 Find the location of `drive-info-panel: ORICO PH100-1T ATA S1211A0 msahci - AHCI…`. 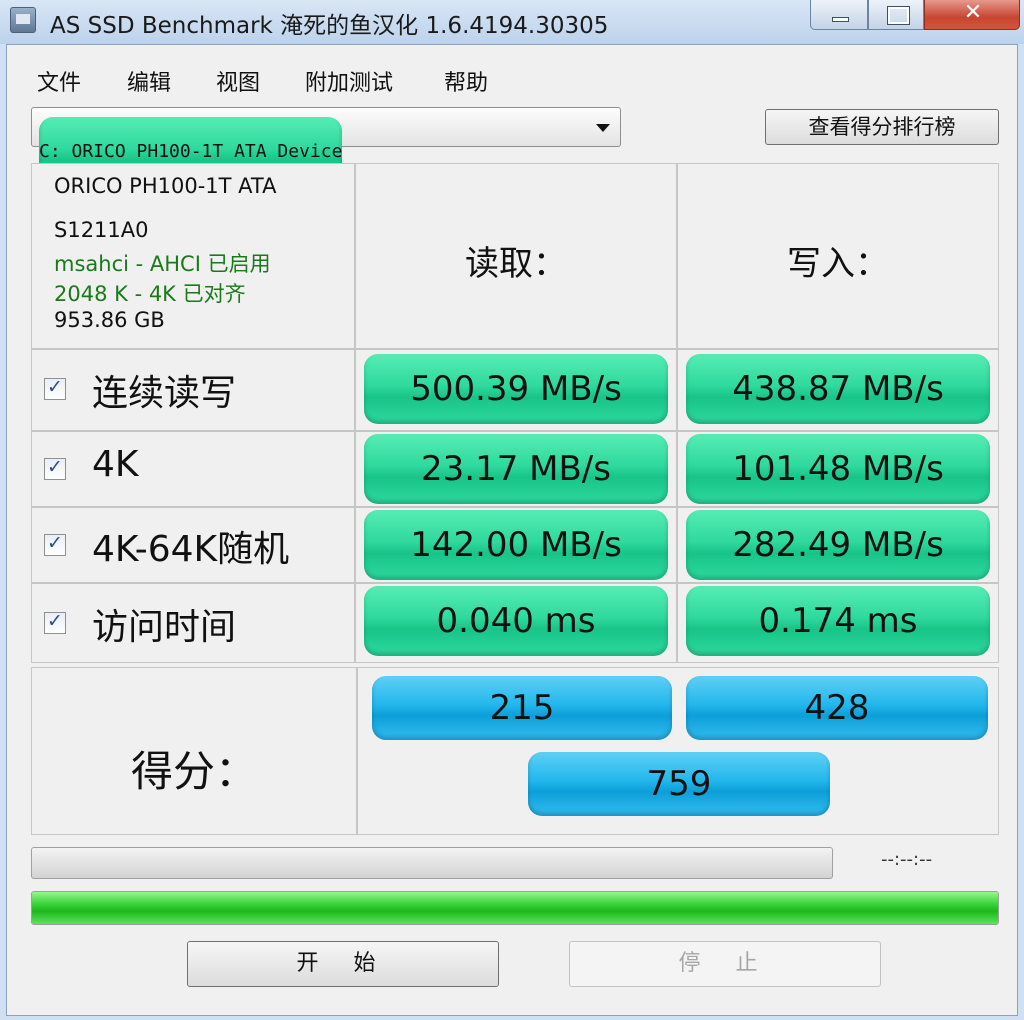

drive-info-panel: ORICO PH100-1T ATA S1211A0 msahci - AHCI… is located at coordinates (193, 256).